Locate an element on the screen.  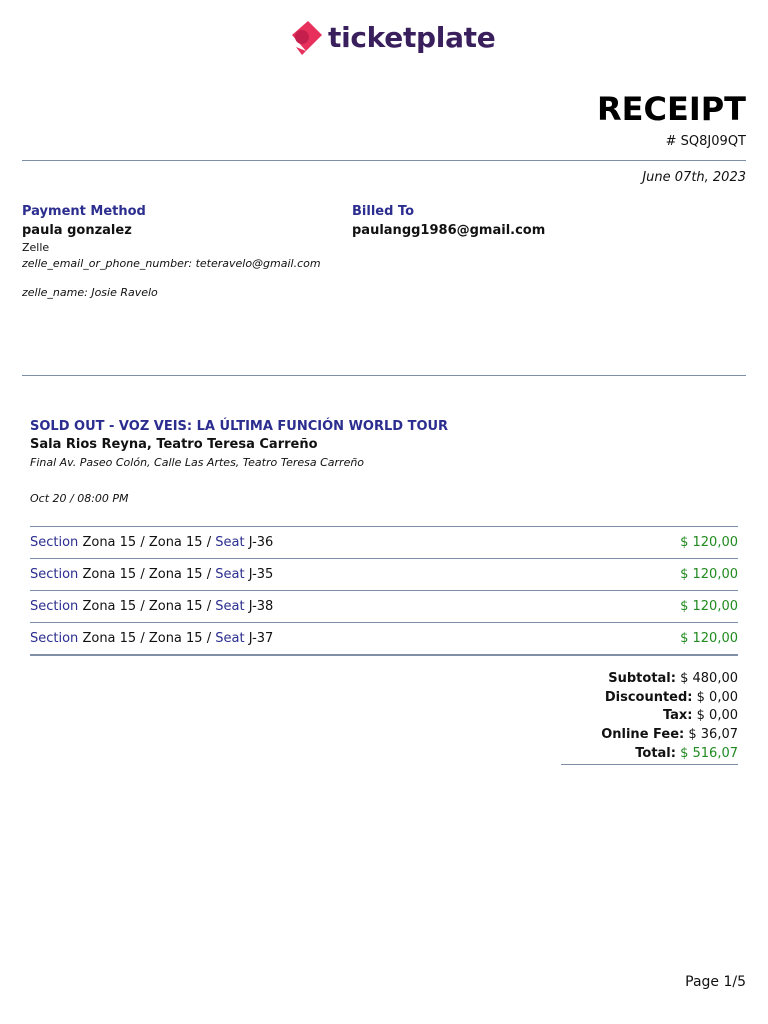
payment-method-name: Zelle is located at coordinates (36, 247).